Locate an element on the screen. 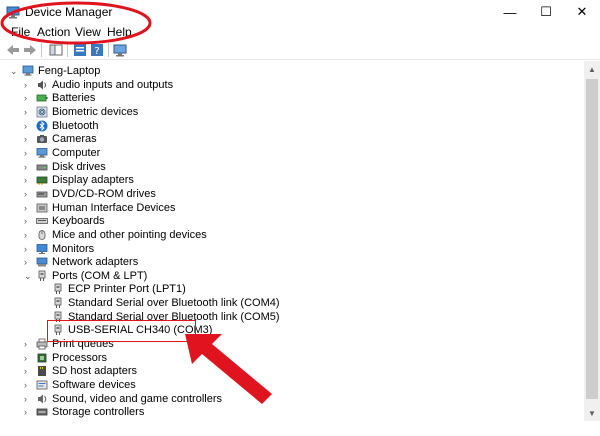 This screenshot has height=436, width=600. network-adapter-icon is located at coordinates (42, 262).